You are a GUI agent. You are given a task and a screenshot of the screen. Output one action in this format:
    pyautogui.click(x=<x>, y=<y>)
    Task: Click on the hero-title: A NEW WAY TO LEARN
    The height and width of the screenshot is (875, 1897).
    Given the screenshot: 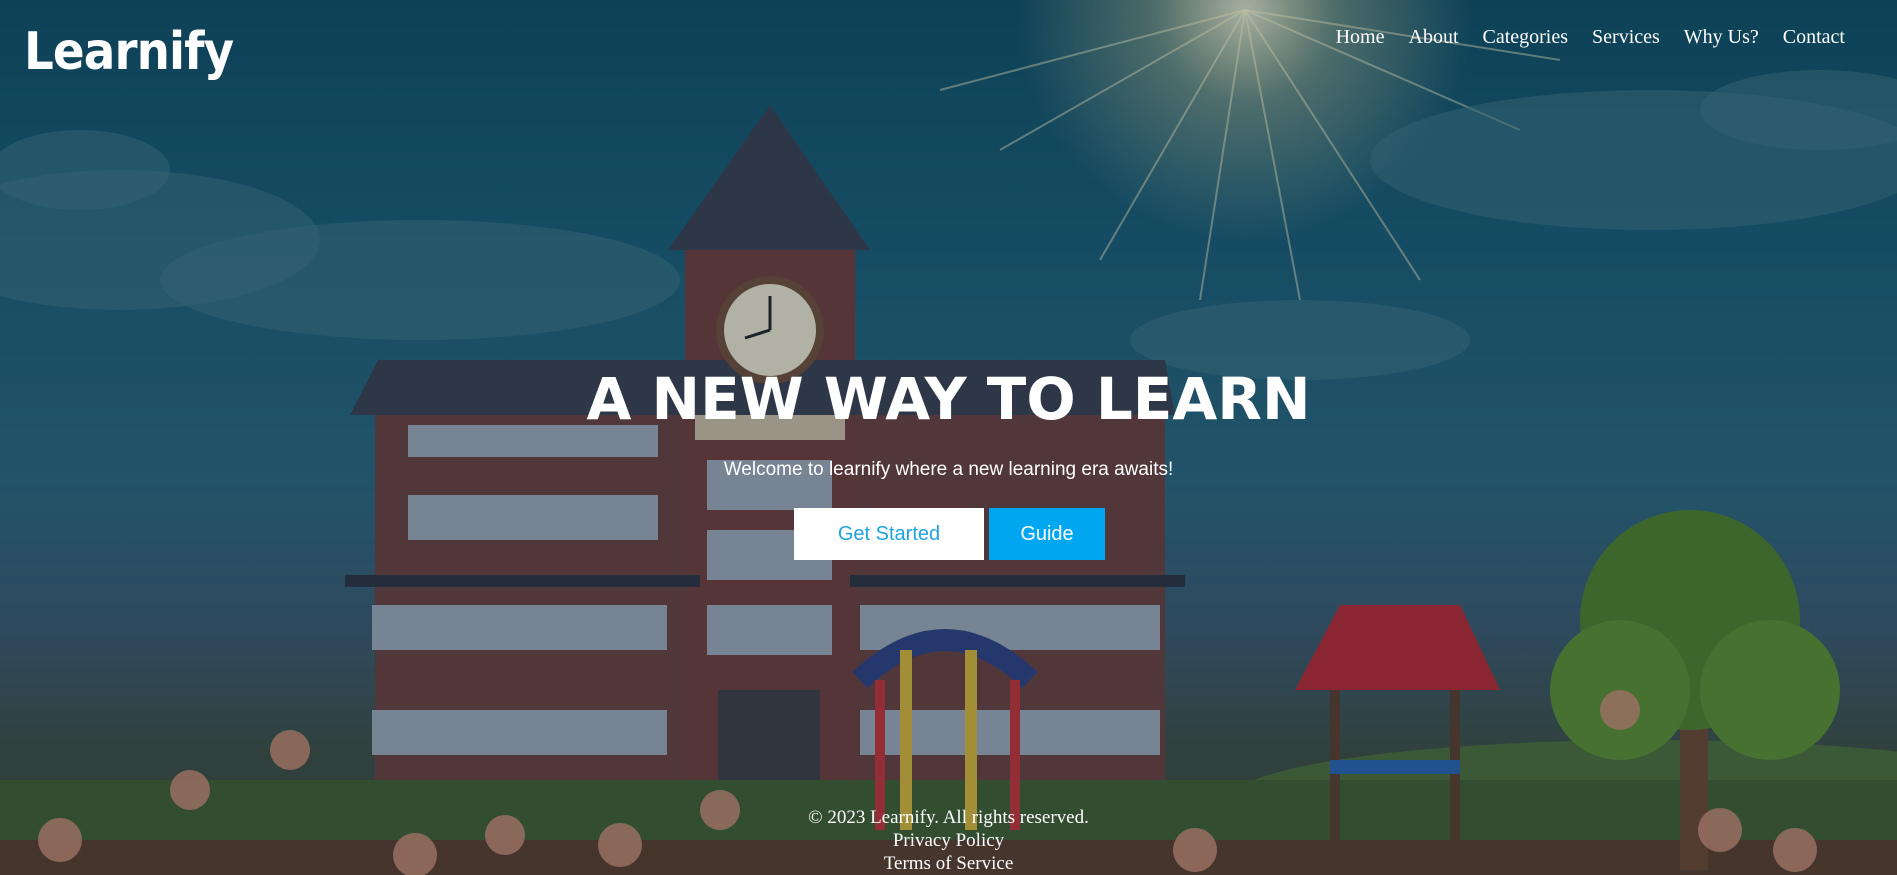 What is the action you would take?
    pyautogui.click(x=948, y=399)
    